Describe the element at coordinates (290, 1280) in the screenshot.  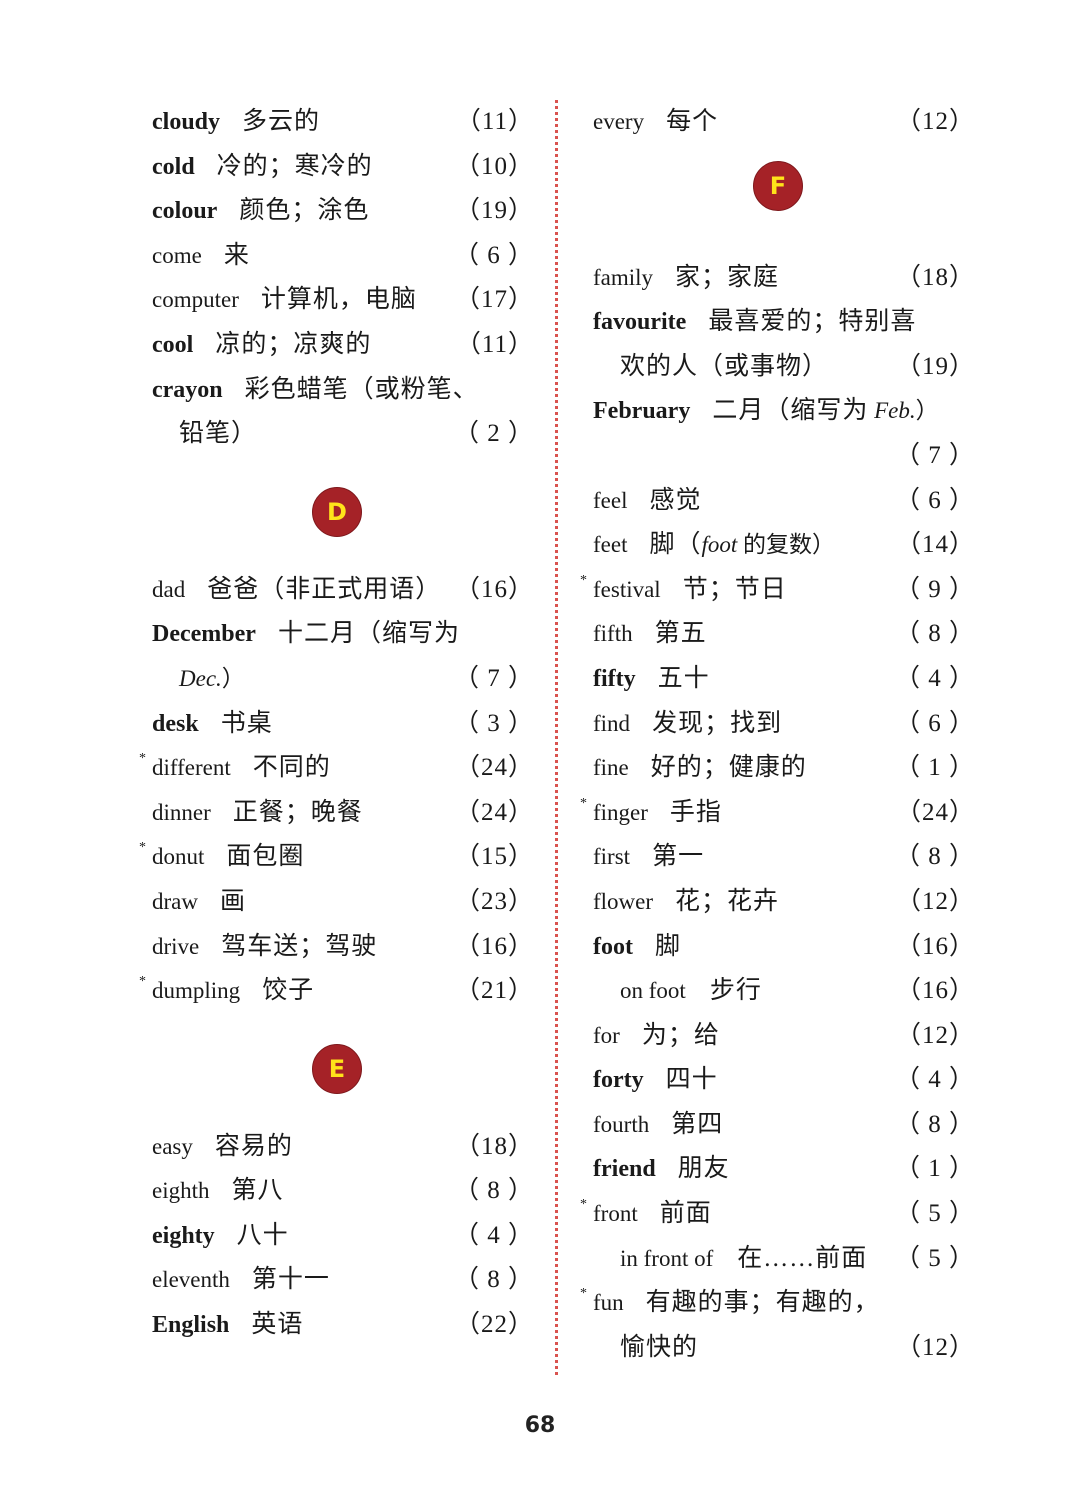
I see `entry-meaning: 第十一` at that location.